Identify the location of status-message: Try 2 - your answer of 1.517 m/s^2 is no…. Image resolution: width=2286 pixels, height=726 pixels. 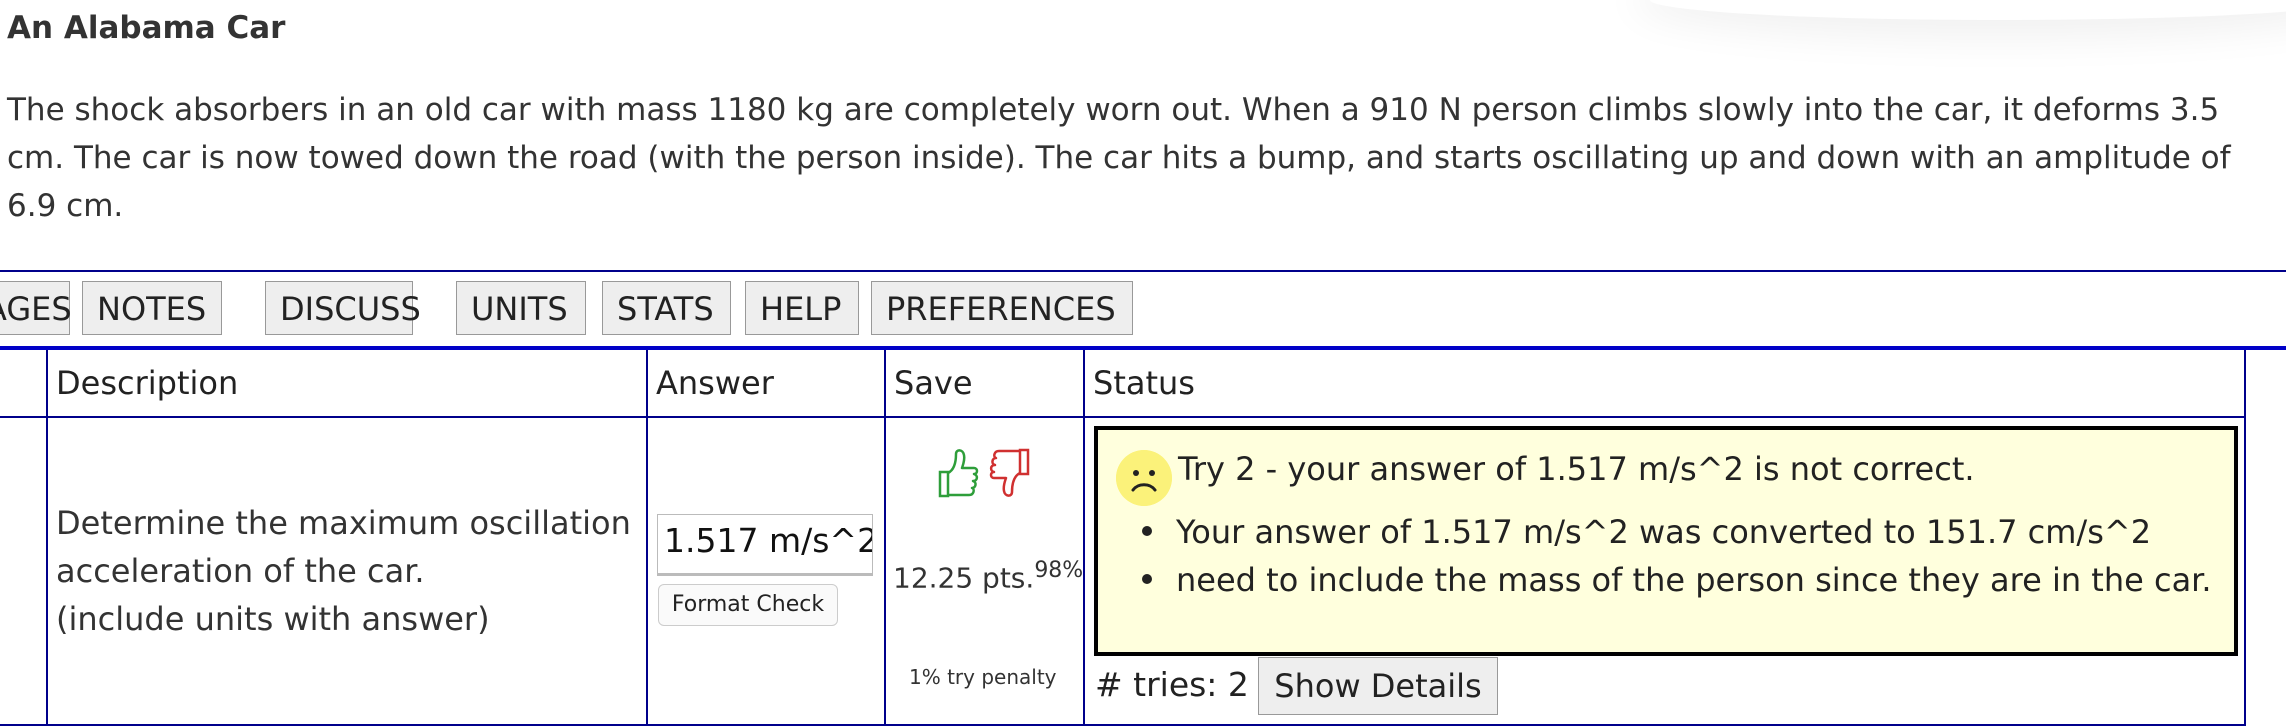
(1576, 469).